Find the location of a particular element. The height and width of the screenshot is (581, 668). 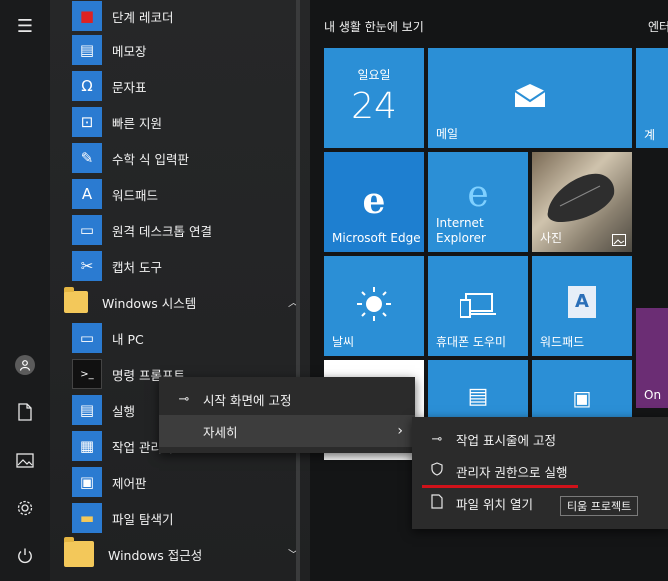

tile-internet-explorer: e Internet Explorer is located at coordinates (478, 202).